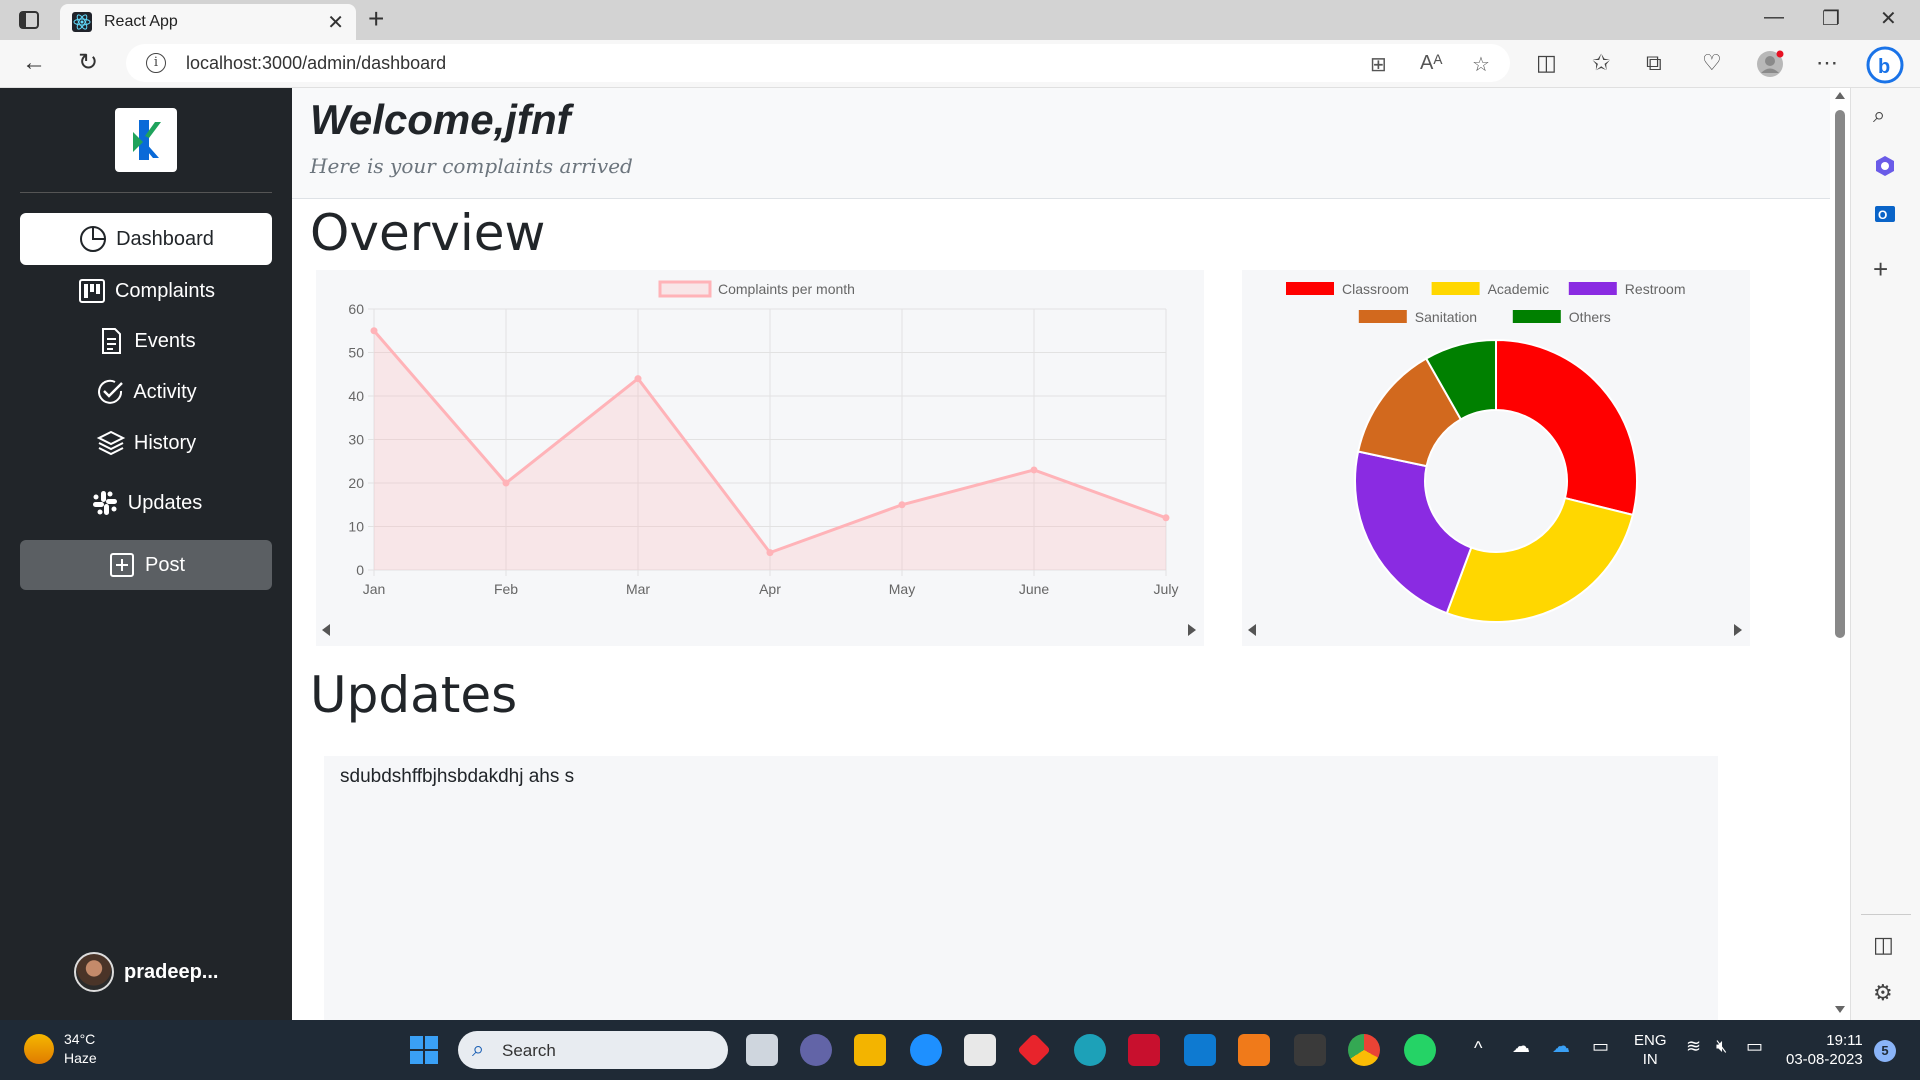  I want to click on file-explorer-icon, so click(870, 1050).